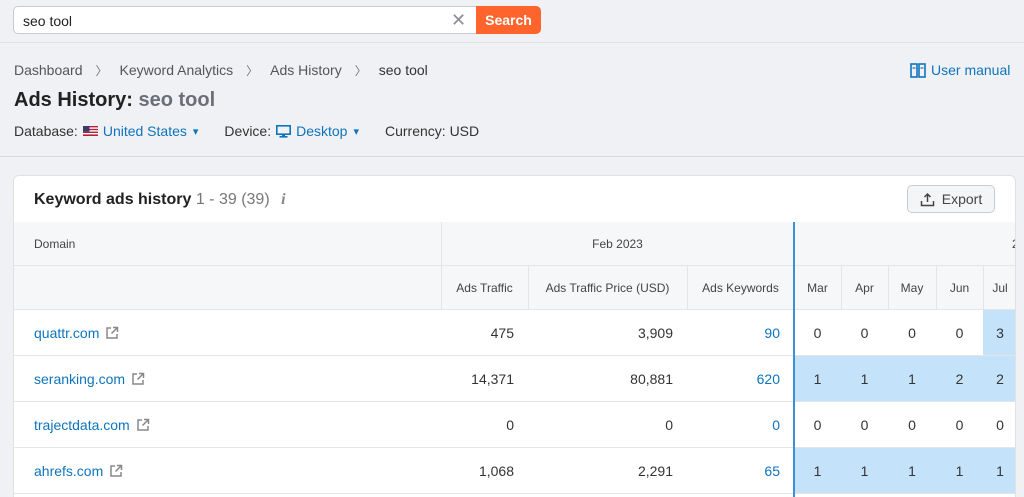  What do you see at coordinates (432, 131) in the screenshot?
I see `currency-label: Currency: USD` at bounding box center [432, 131].